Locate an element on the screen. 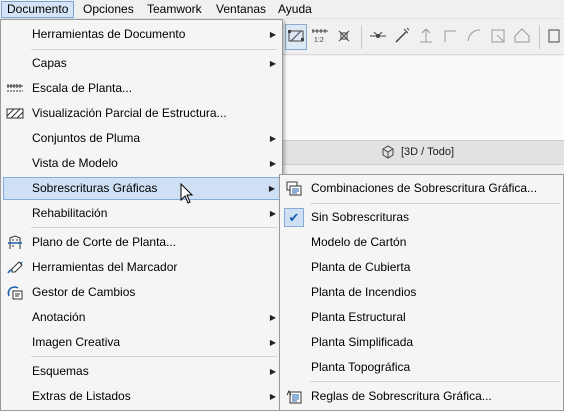 The height and width of the screenshot is (411, 564). view-tab-bar: [3D / Todo] is located at coordinates (423, 152).